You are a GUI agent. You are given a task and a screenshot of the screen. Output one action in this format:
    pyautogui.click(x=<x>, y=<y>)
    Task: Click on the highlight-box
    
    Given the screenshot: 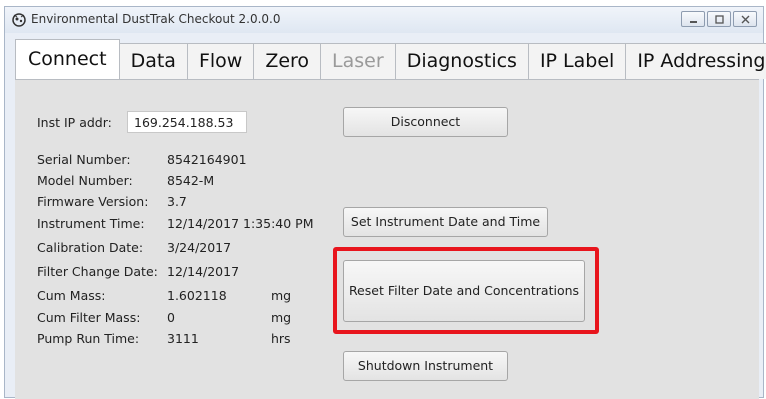 What is the action you would take?
    pyautogui.click(x=466, y=290)
    